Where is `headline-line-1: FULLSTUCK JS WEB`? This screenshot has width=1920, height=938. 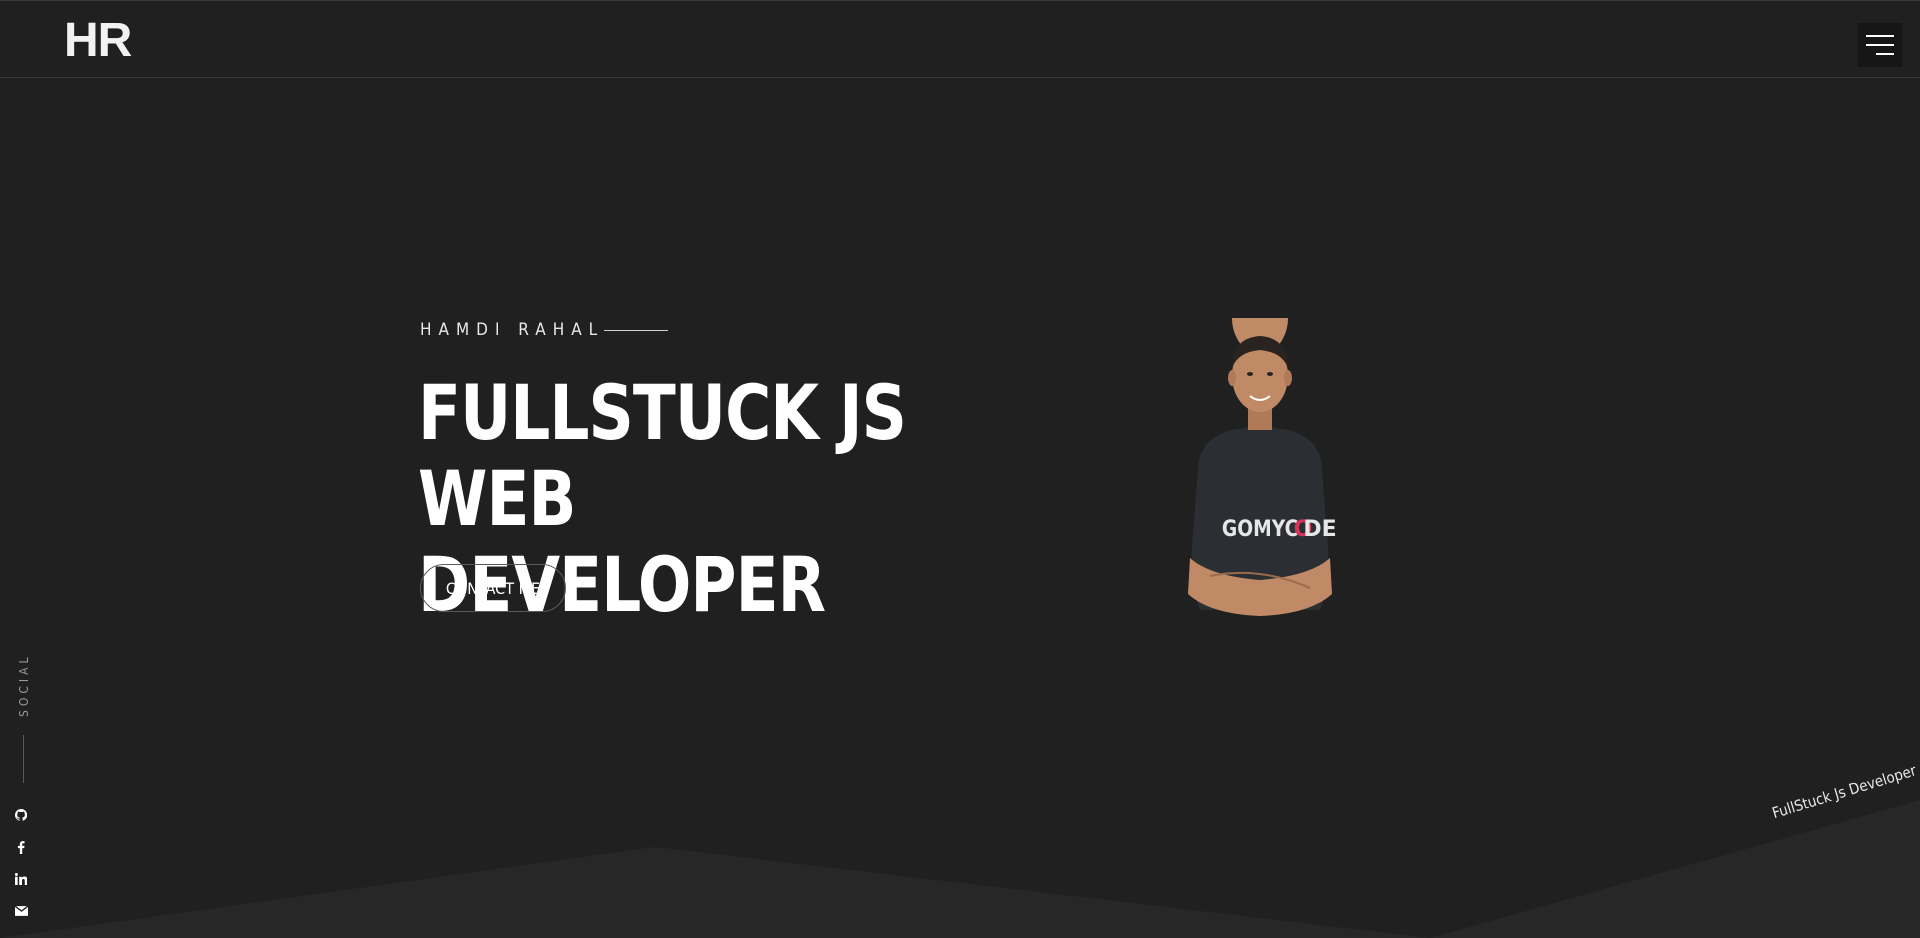 headline-line-1: FULLSTUCK JS WEB is located at coordinates (662, 455).